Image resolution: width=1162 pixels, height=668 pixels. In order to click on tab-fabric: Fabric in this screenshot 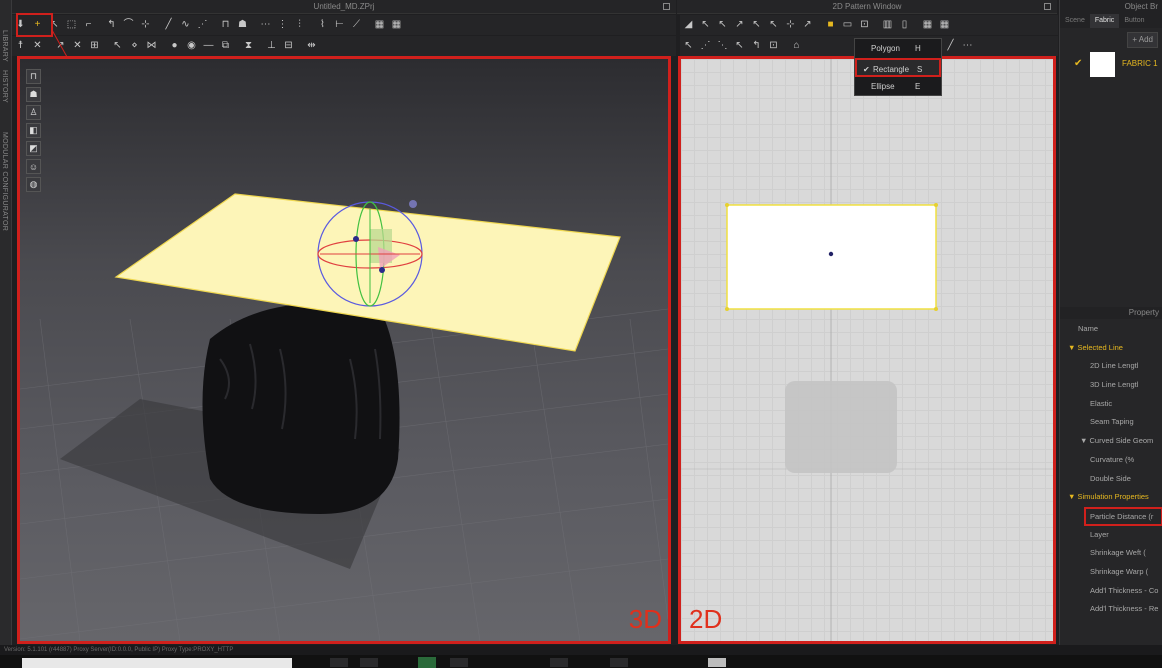, I will do `click(1104, 21)`.